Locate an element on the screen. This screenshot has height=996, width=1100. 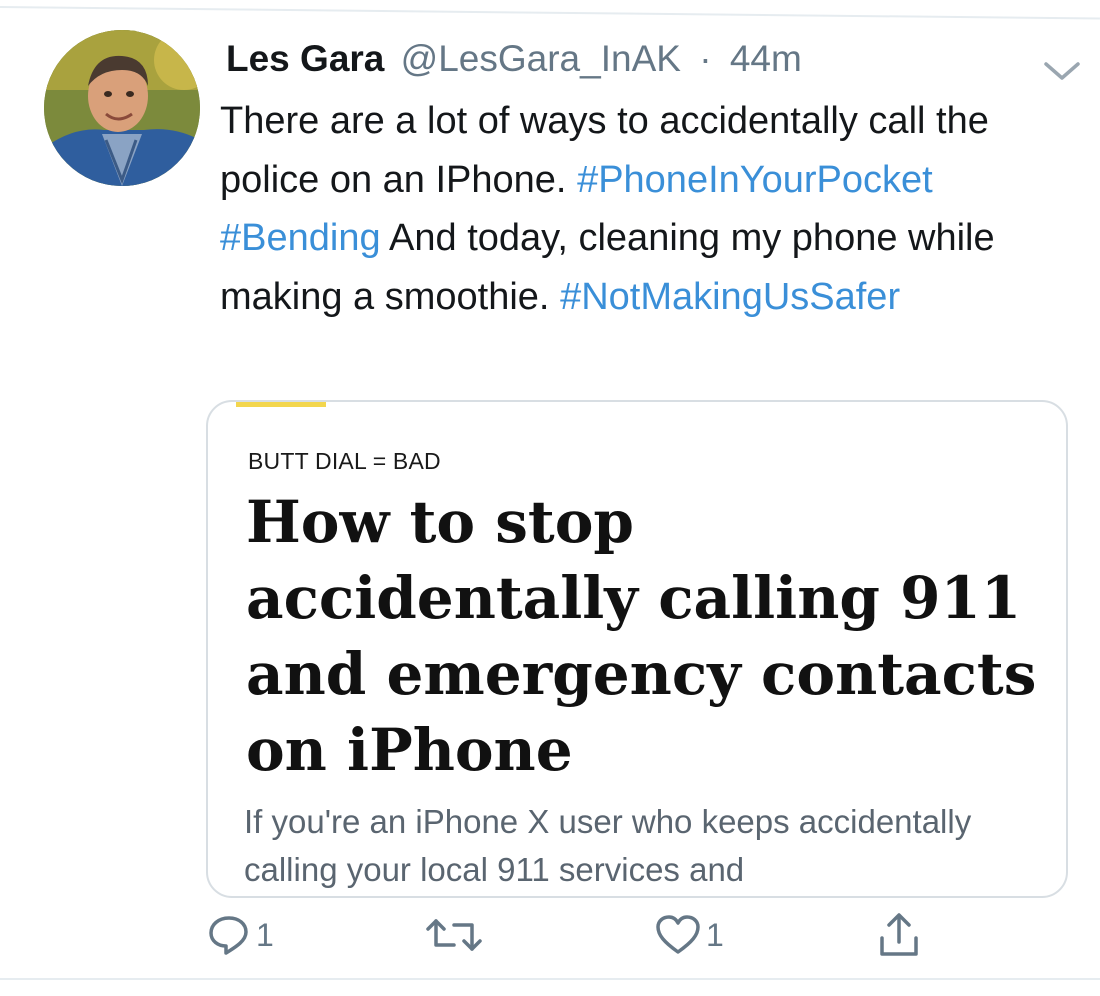
tweet-timestamp: 44m is located at coordinates (766, 58).